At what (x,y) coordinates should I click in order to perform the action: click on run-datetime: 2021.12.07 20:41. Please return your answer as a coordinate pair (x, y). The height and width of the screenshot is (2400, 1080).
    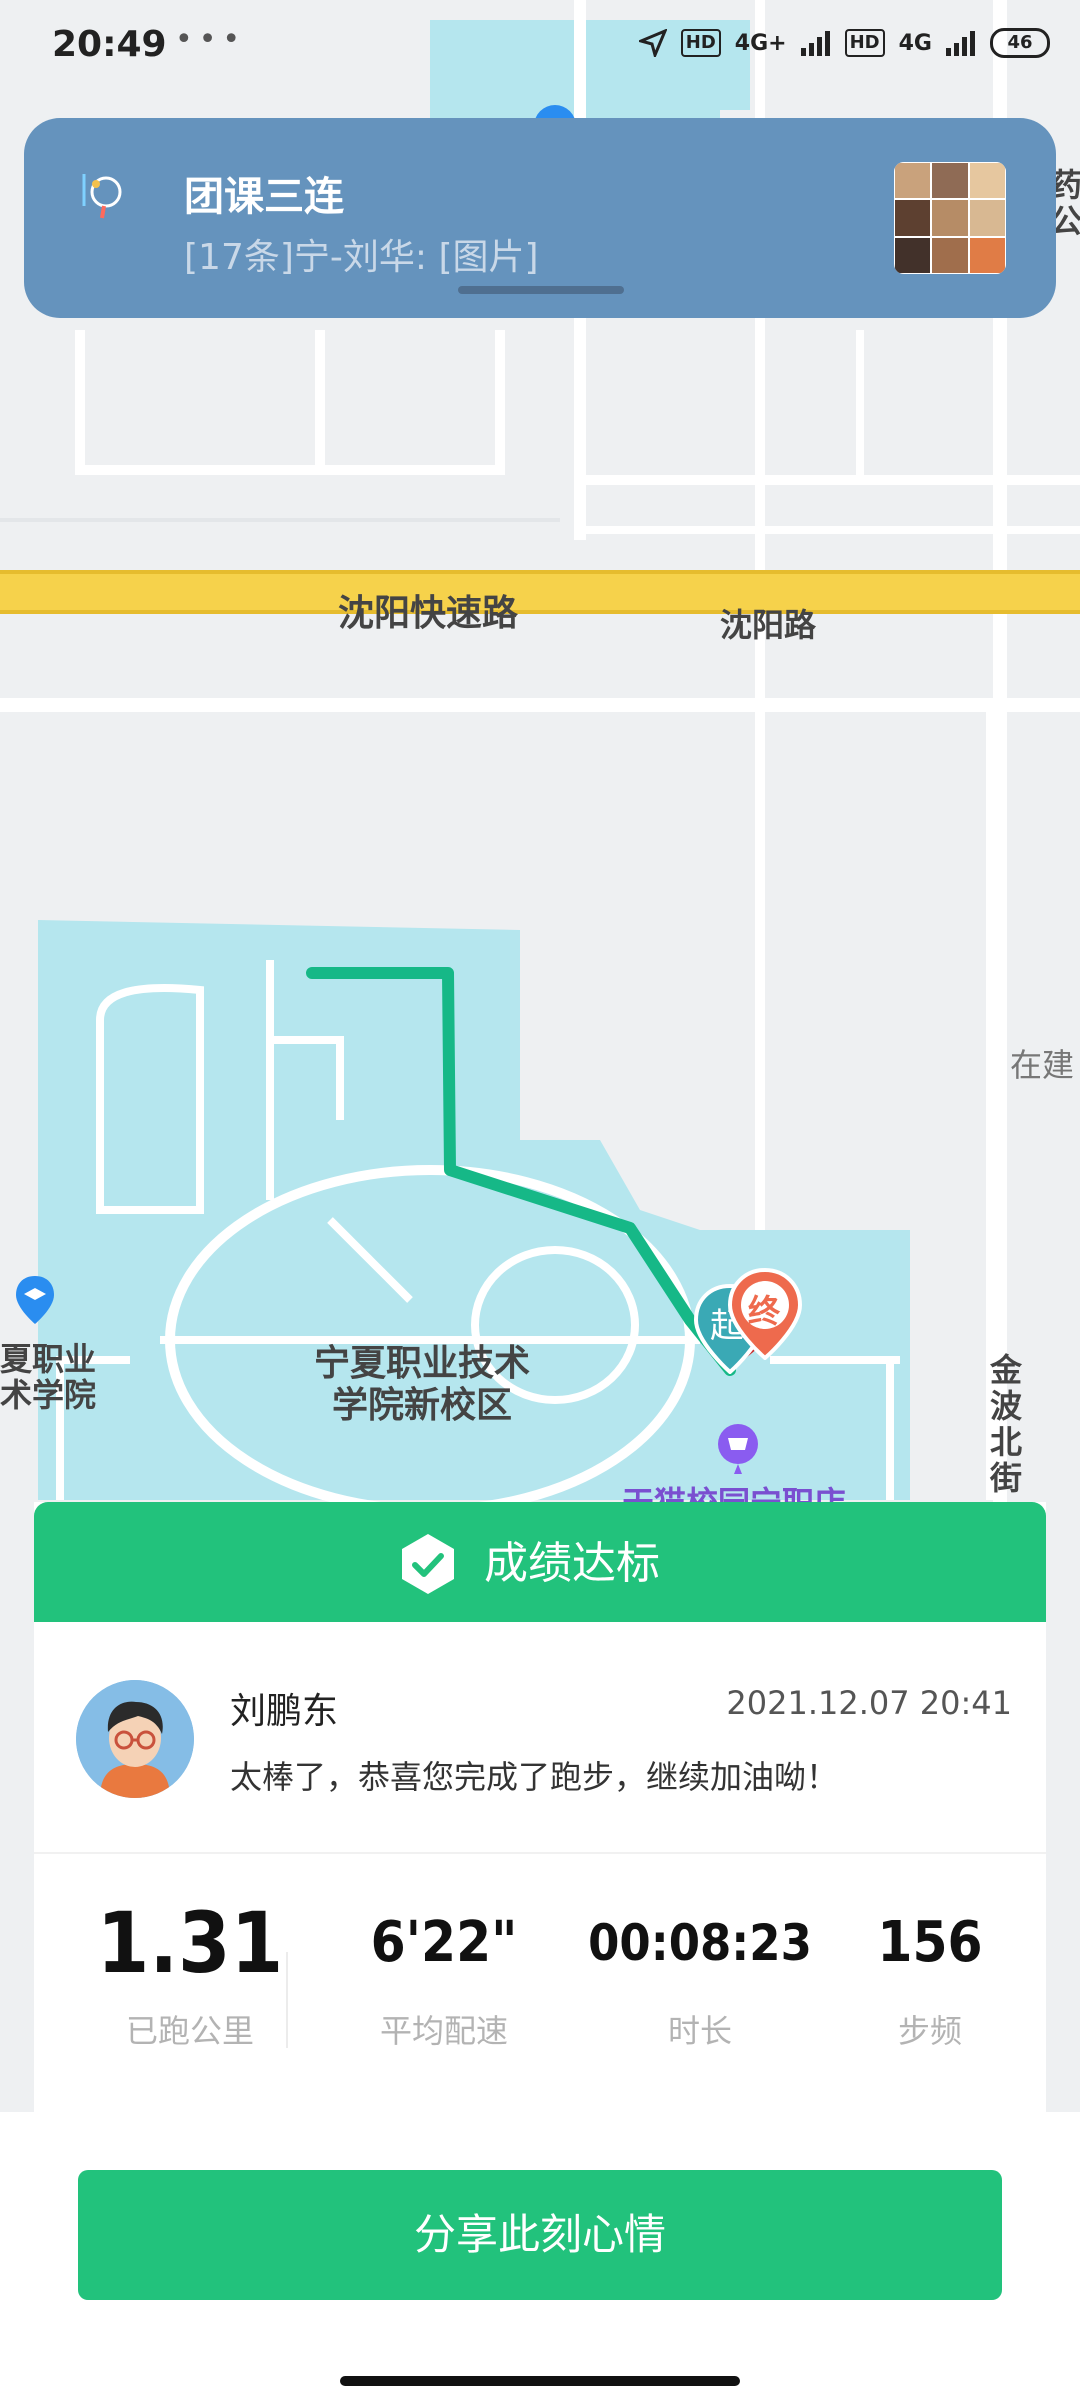
    Looking at the image, I should click on (869, 1703).